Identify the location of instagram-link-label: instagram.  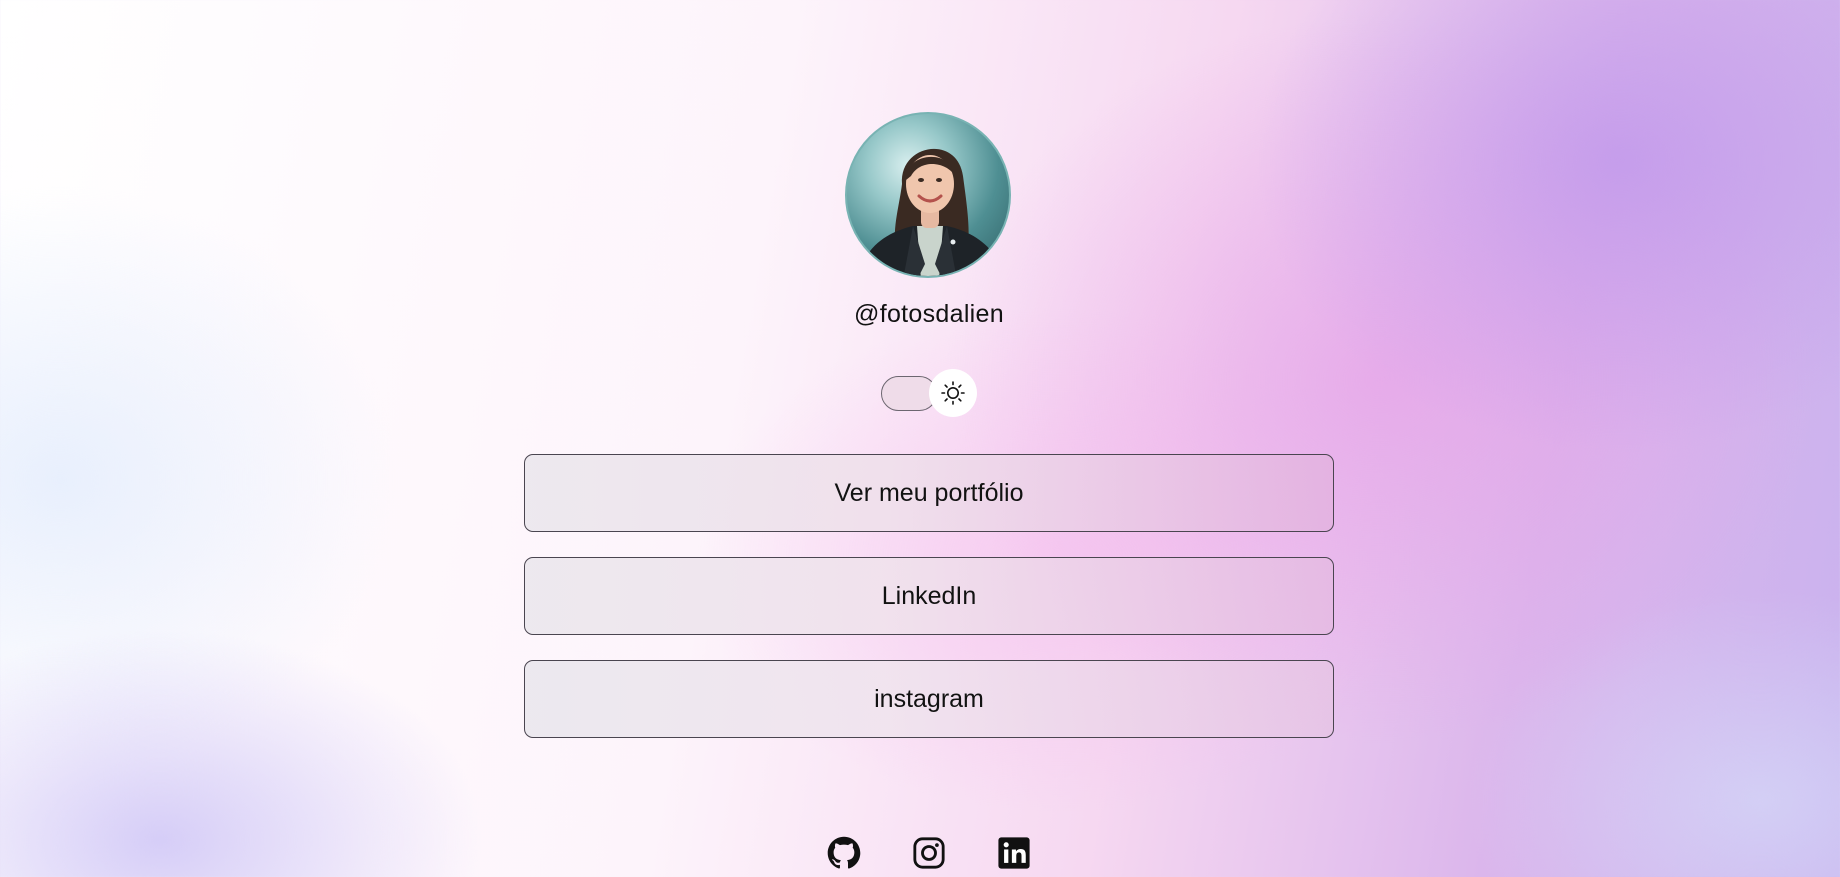
(929, 698).